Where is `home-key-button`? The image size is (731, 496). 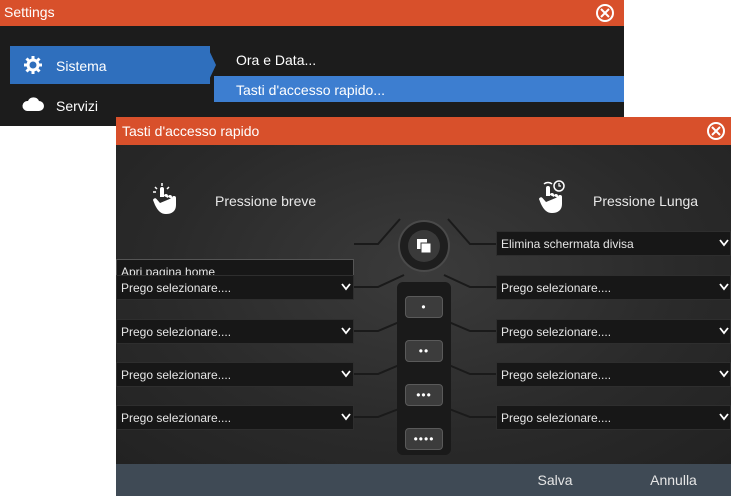 home-key-button is located at coordinates (424, 246).